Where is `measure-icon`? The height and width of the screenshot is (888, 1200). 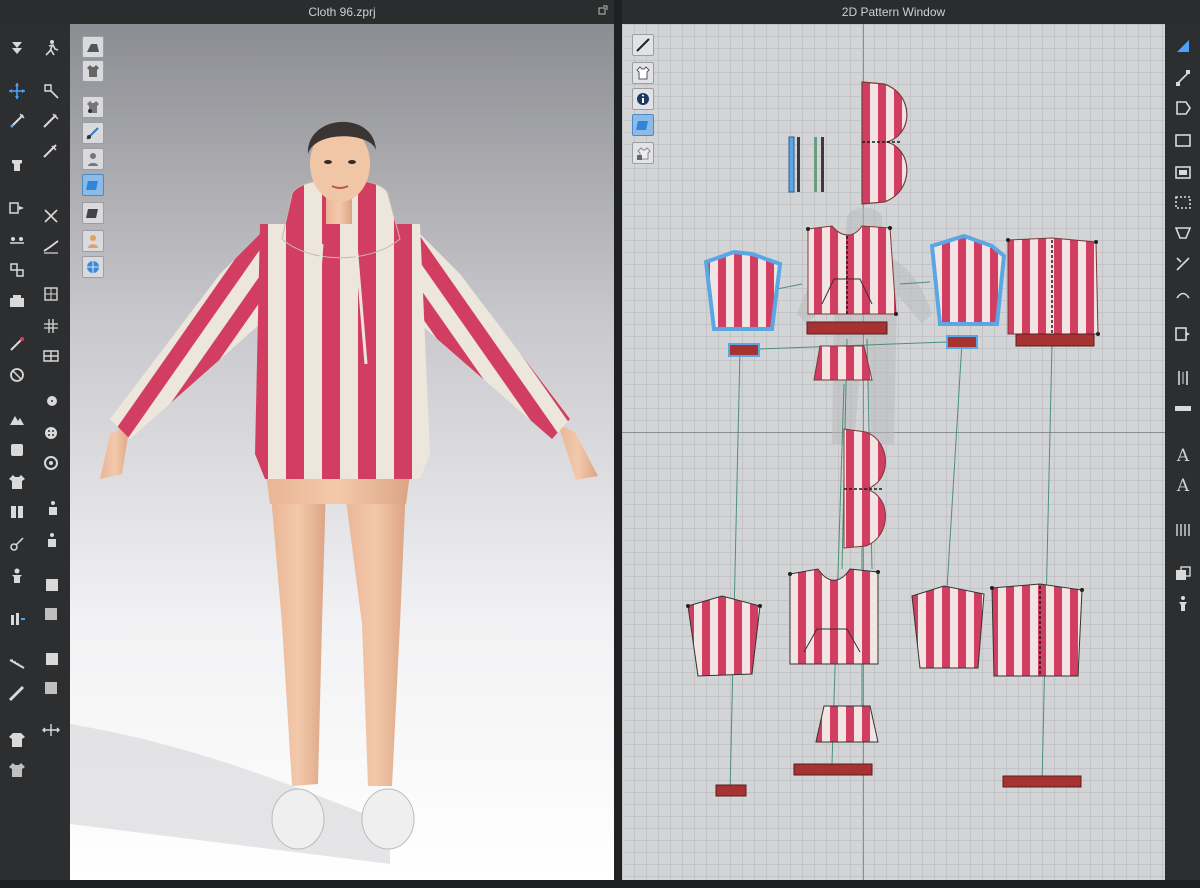
measure-icon is located at coordinates (17, 619).